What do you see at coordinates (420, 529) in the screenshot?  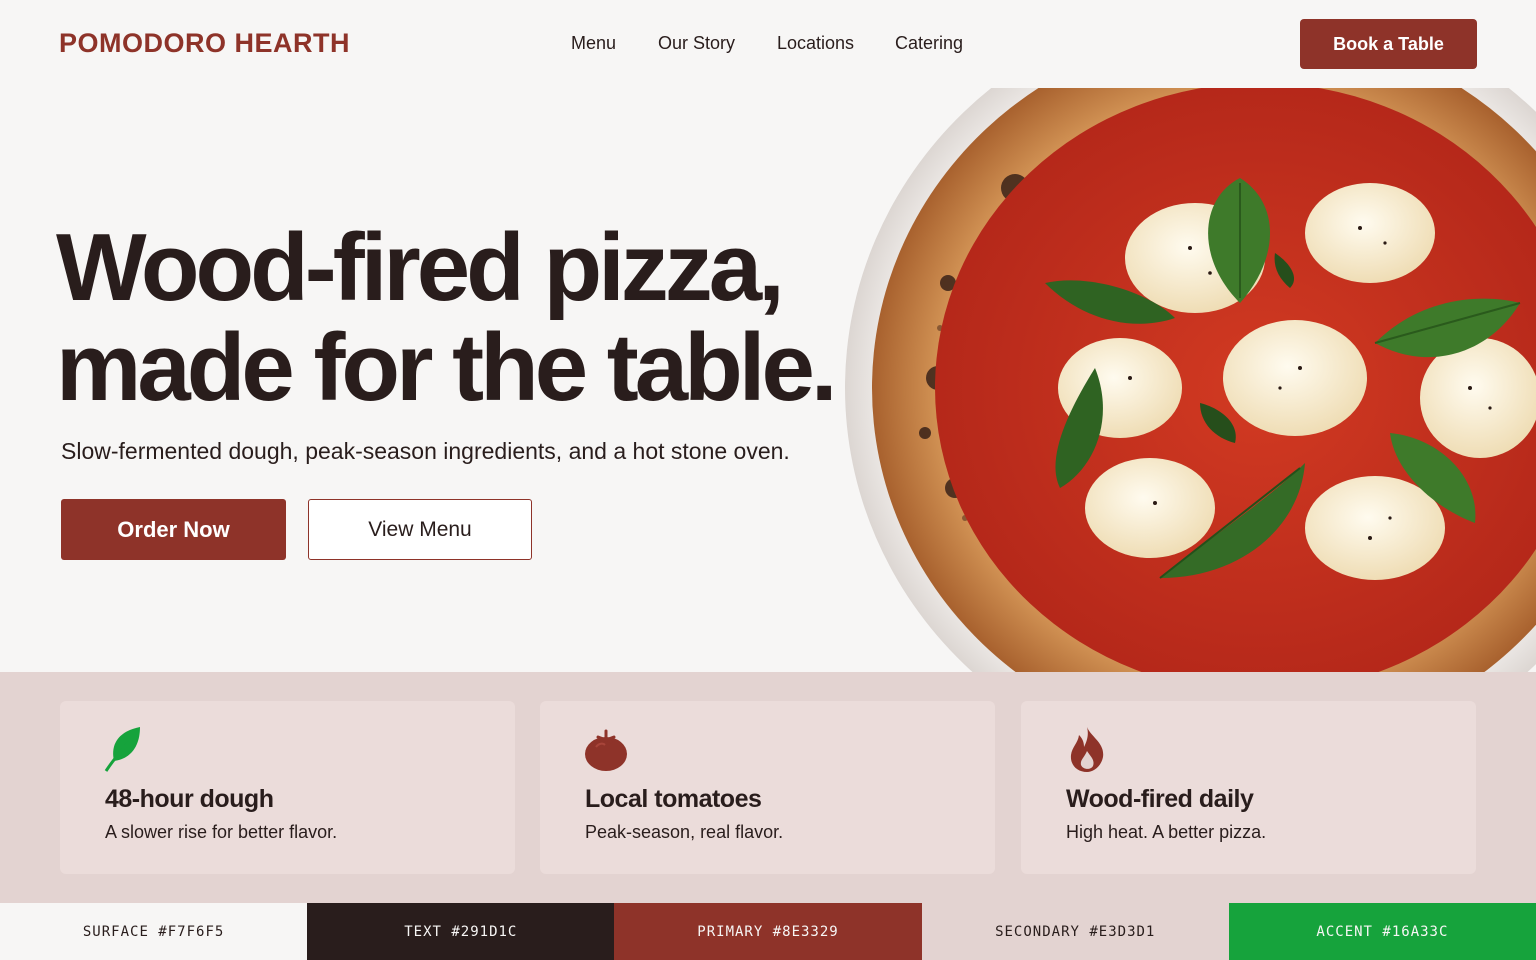 I see `view-menu-button: View Menu` at bounding box center [420, 529].